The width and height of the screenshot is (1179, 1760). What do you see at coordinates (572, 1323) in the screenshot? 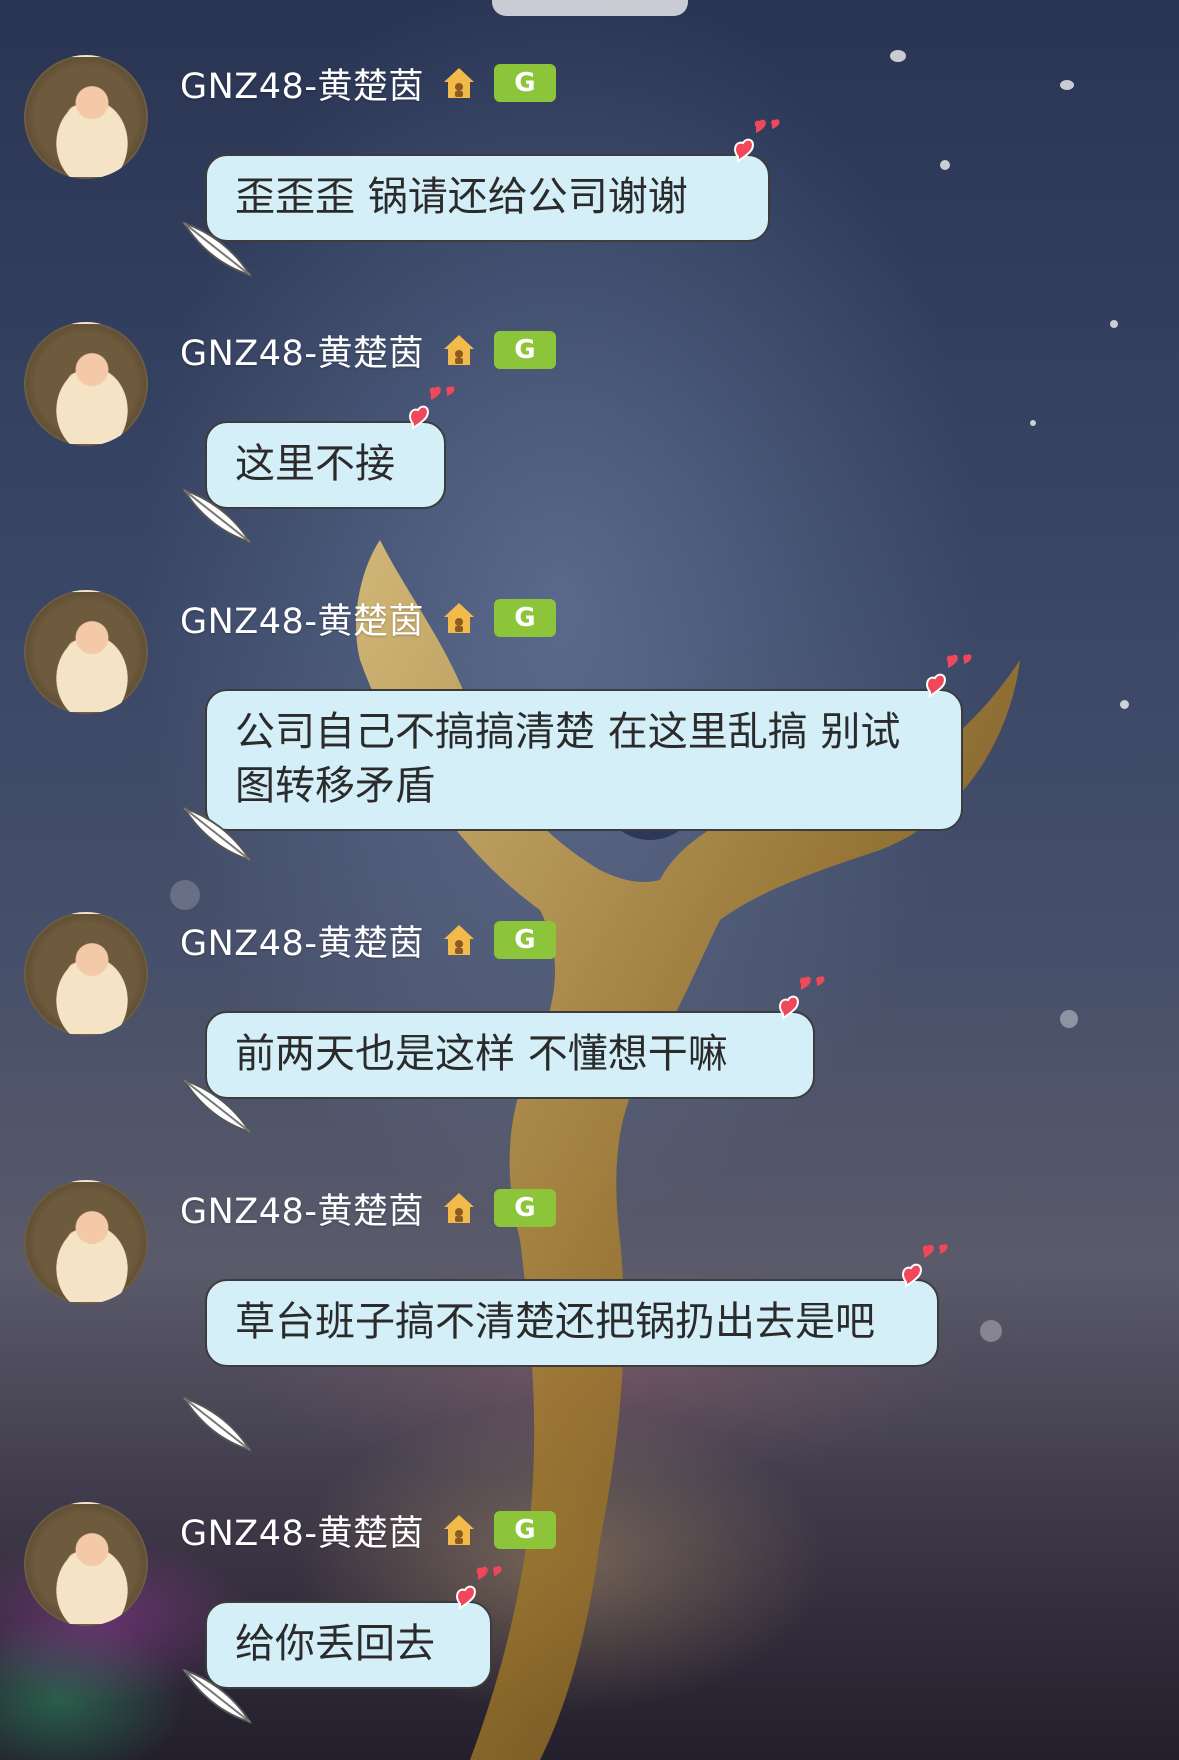
I see `message-bubble: 草台班子搞不清楚还把锅扔出去是吧` at bounding box center [572, 1323].